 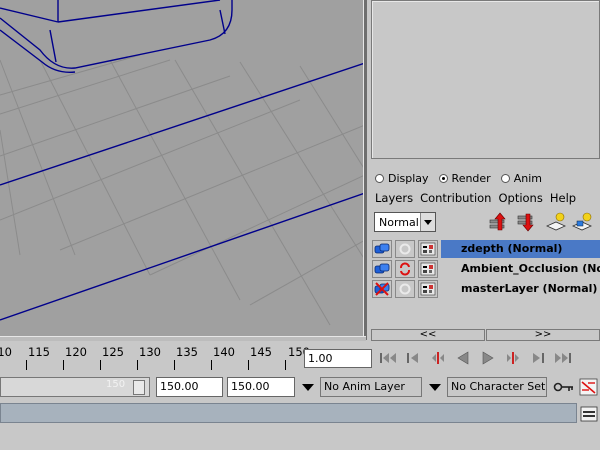 I want to click on step-forward-key-icon, so click(x=538, y=358).